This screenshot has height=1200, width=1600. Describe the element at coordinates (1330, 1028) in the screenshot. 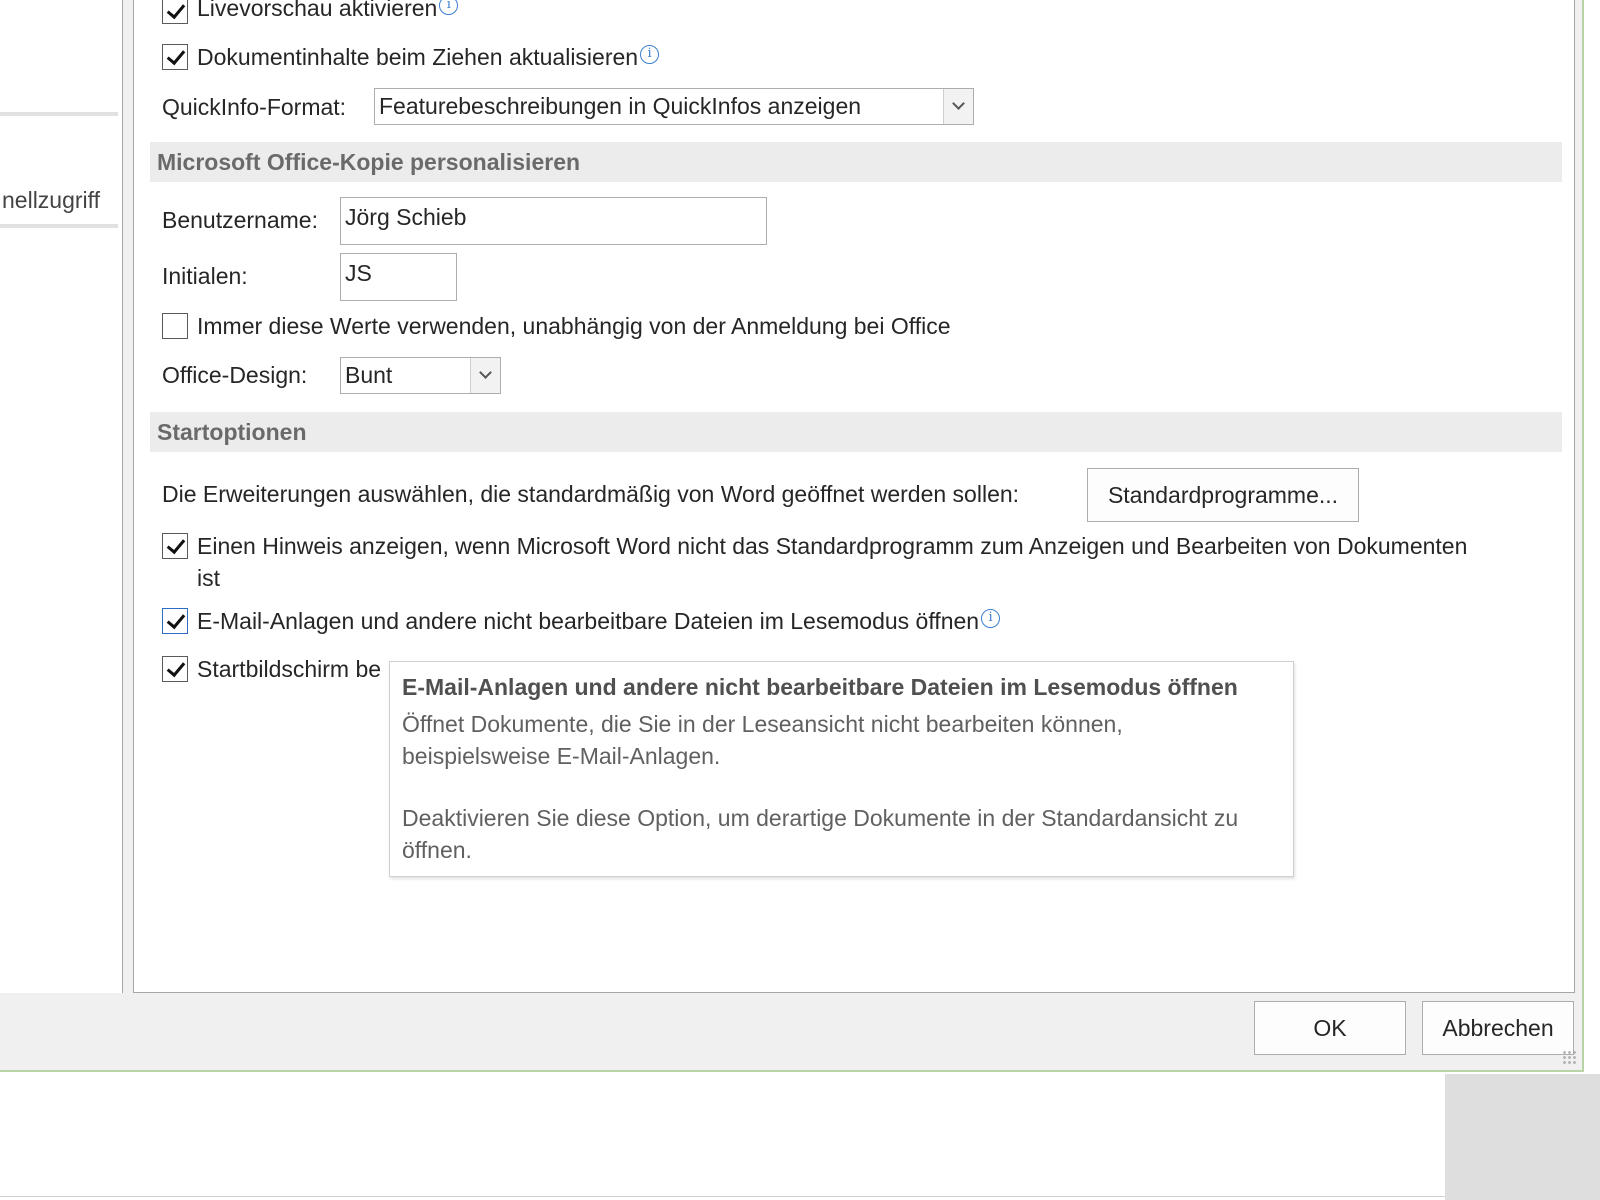

I see `ok-button: OK` at that location.